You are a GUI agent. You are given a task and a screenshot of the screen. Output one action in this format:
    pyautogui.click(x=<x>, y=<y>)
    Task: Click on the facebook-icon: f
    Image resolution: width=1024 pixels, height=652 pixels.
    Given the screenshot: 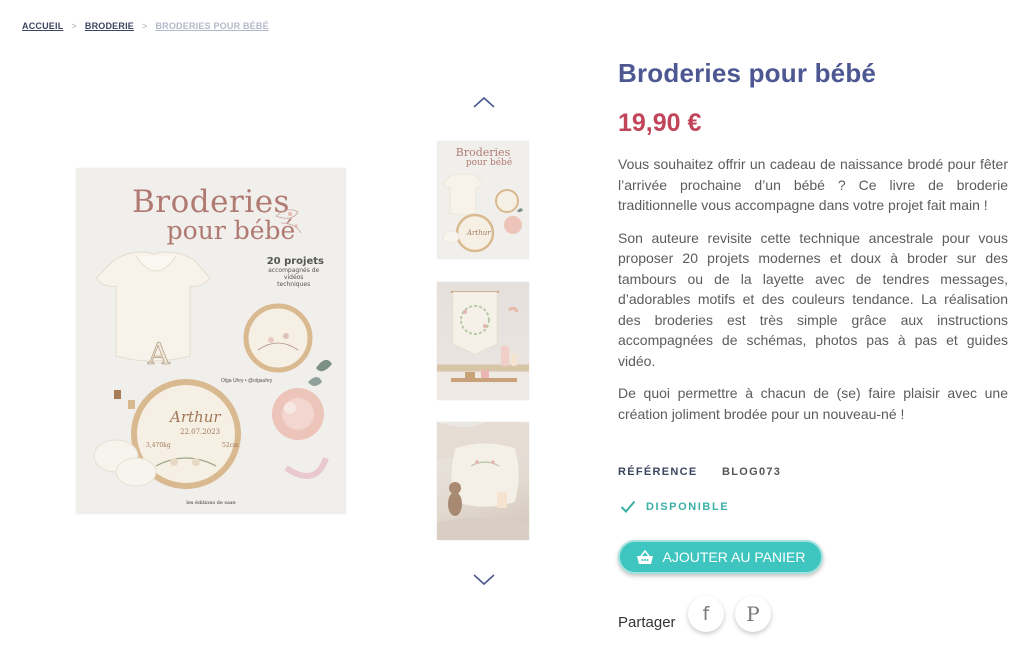 What is the action you would take?
    pyautogui.click(x=706, y=614)
    